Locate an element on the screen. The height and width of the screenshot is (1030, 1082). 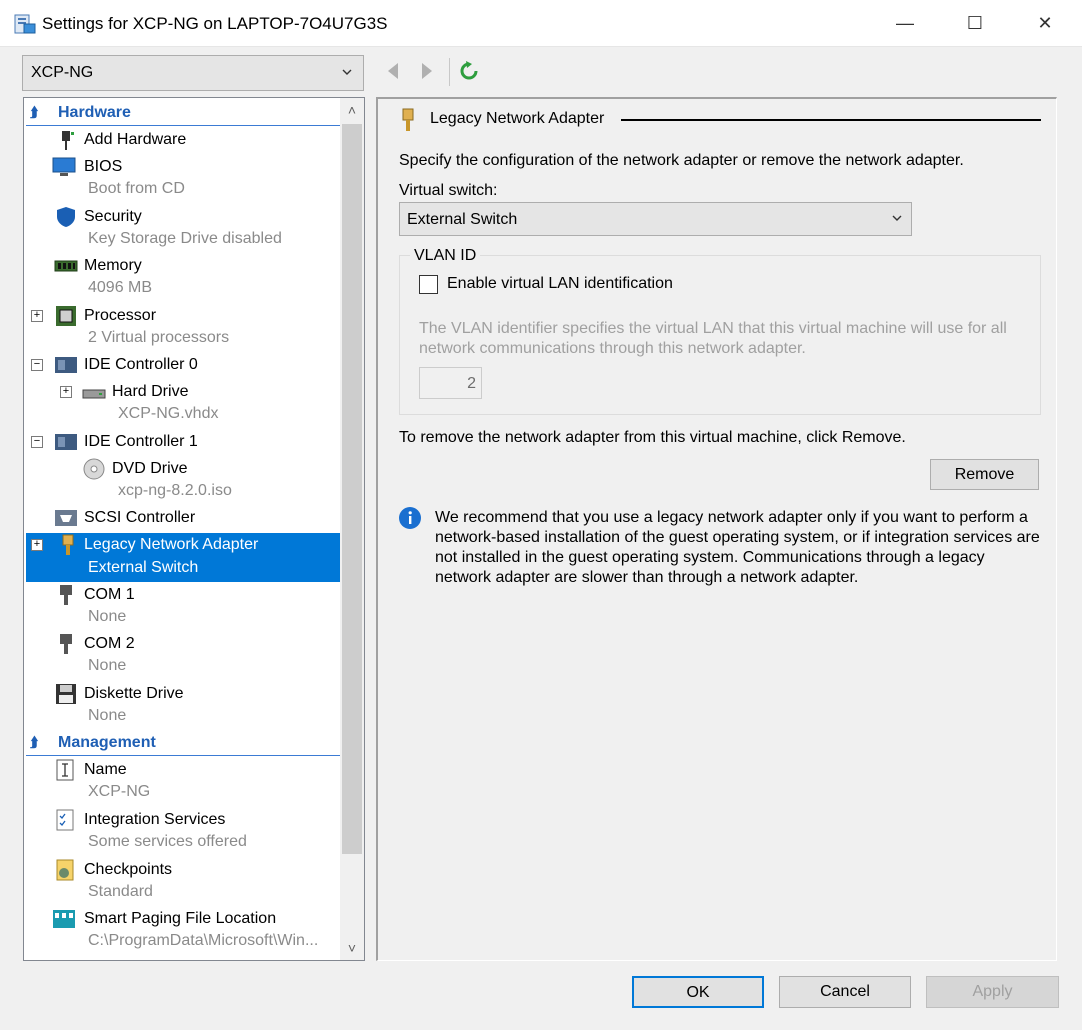
tree-item-ide-controller-0: − IDE Controller 0 is located at coordinates (183, 366).